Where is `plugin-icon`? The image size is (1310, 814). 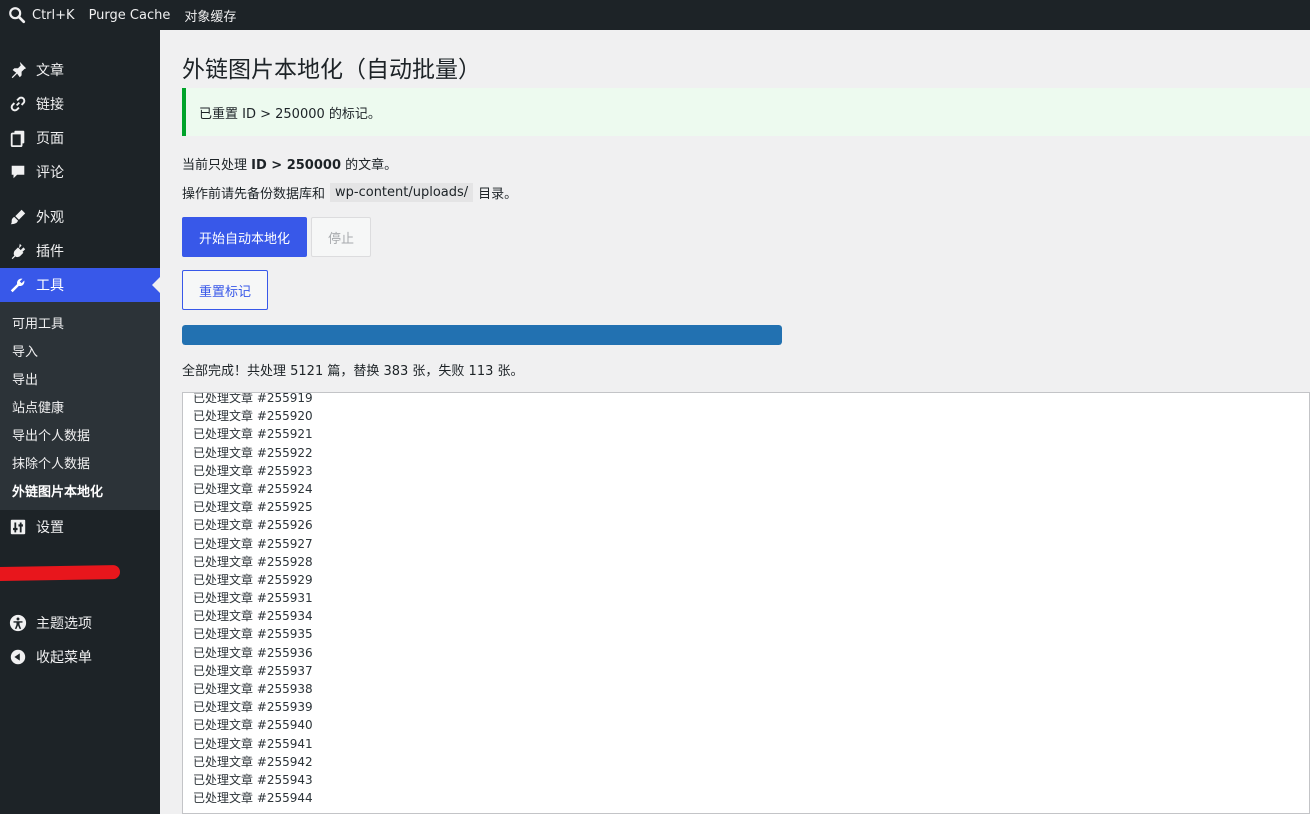
plugin-icon is located at coordinates (18, 251).